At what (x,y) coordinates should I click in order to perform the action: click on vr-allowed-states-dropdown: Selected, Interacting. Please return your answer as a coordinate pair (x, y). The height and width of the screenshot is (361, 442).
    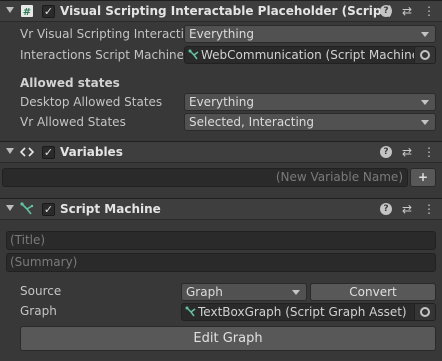
    Looking at the image, I should click on (310, 122).